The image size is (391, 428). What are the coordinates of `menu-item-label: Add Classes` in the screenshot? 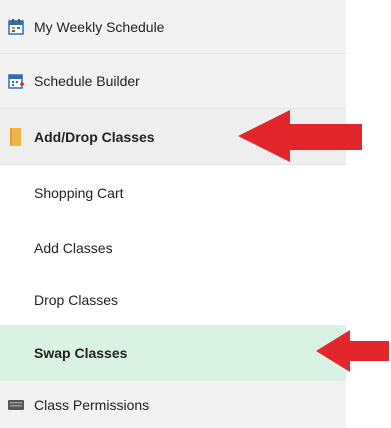 It's located at (73, 248).